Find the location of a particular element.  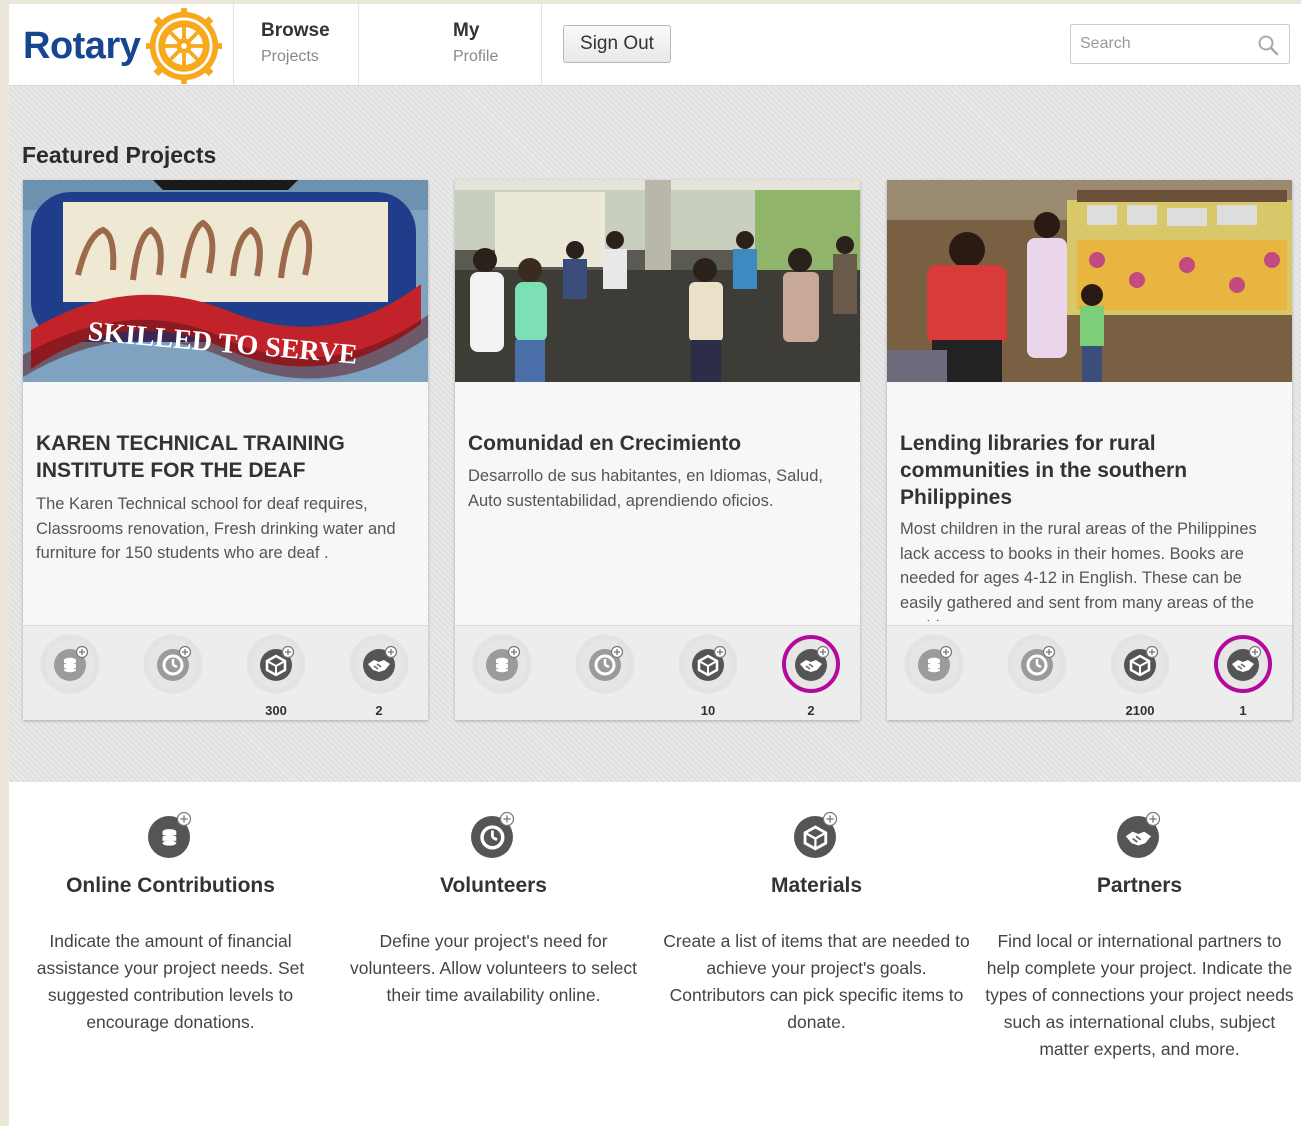

resource-count: 300 is located at coordinates (276, 710).